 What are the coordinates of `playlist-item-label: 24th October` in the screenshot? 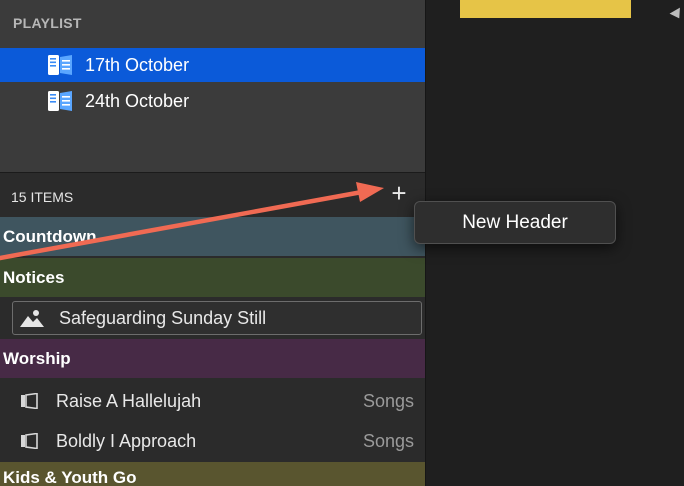 It's located at (137, 100).